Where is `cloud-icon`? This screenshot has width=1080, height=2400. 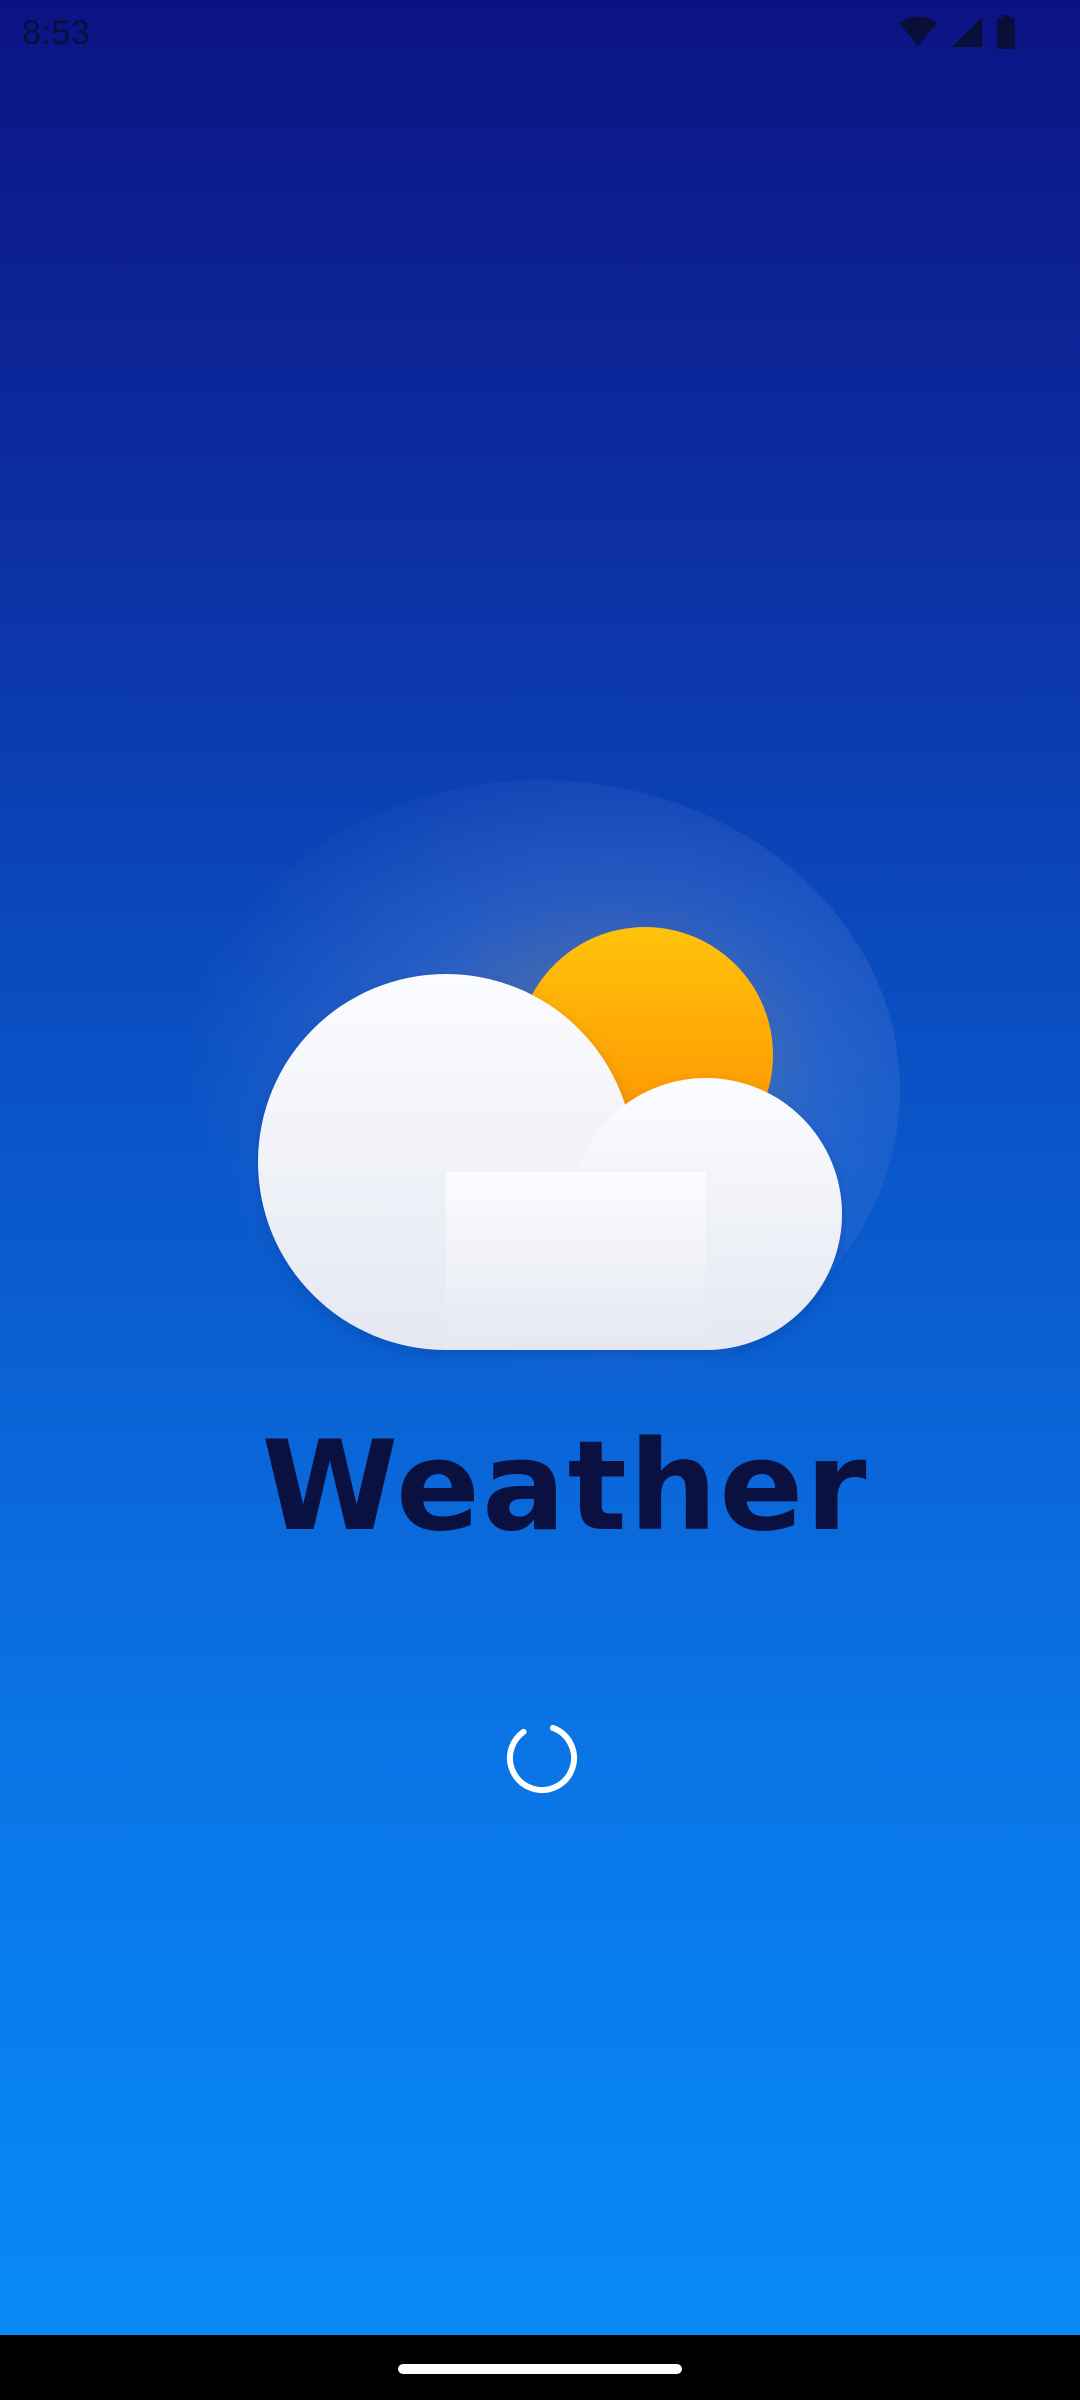
cloud-icon is located at coordinates (550, 1162).